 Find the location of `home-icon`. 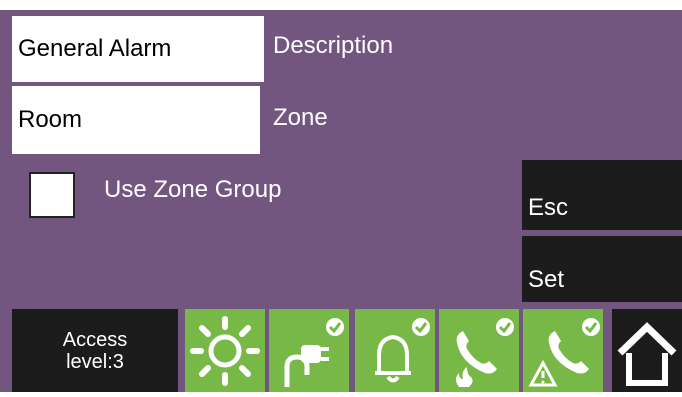

home-icon is located at coordinates (647, 354).